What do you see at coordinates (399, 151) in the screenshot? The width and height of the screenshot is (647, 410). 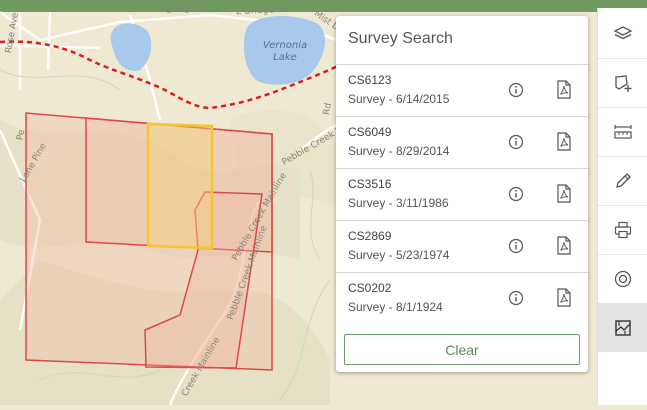 I see `survey-date: Survey - 8/29/2014` at bounding box center [399, 151].